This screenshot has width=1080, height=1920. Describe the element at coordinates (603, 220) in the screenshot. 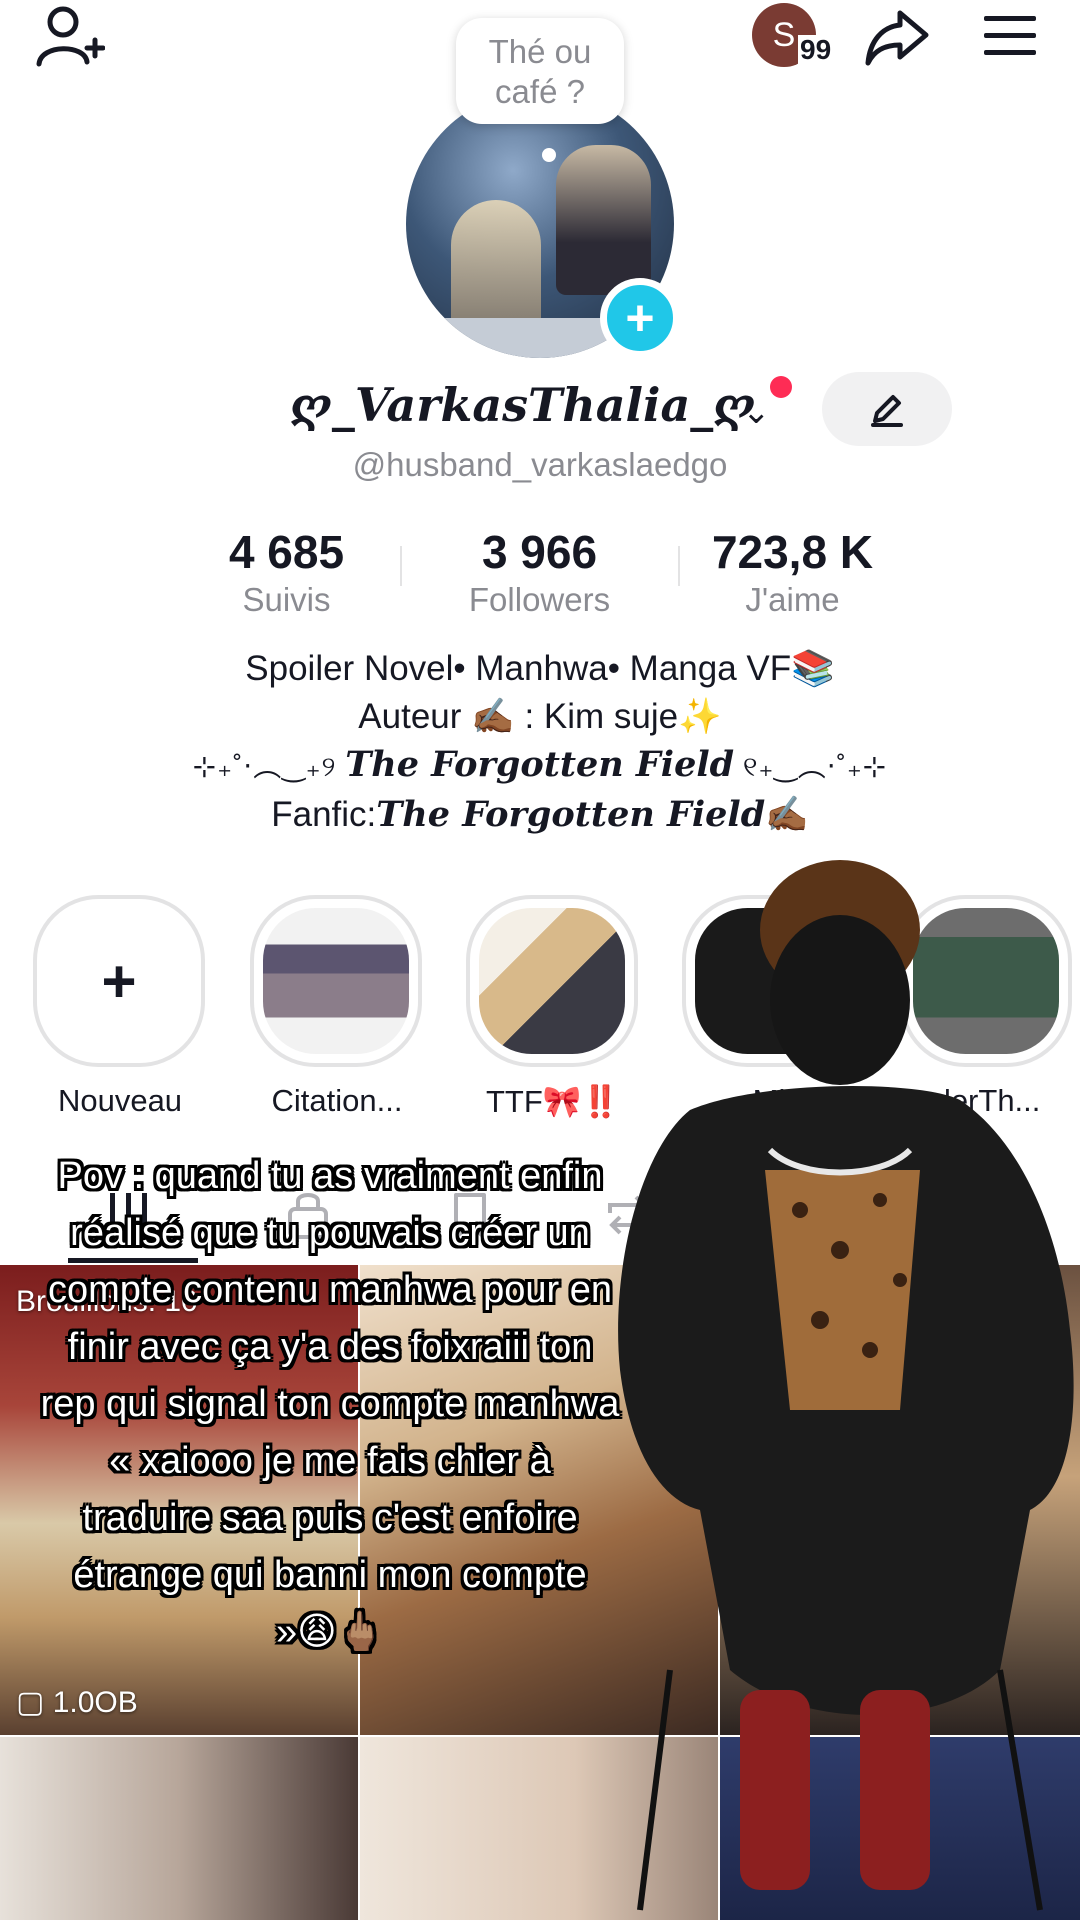

I see `avatar-figure-right` at that location.